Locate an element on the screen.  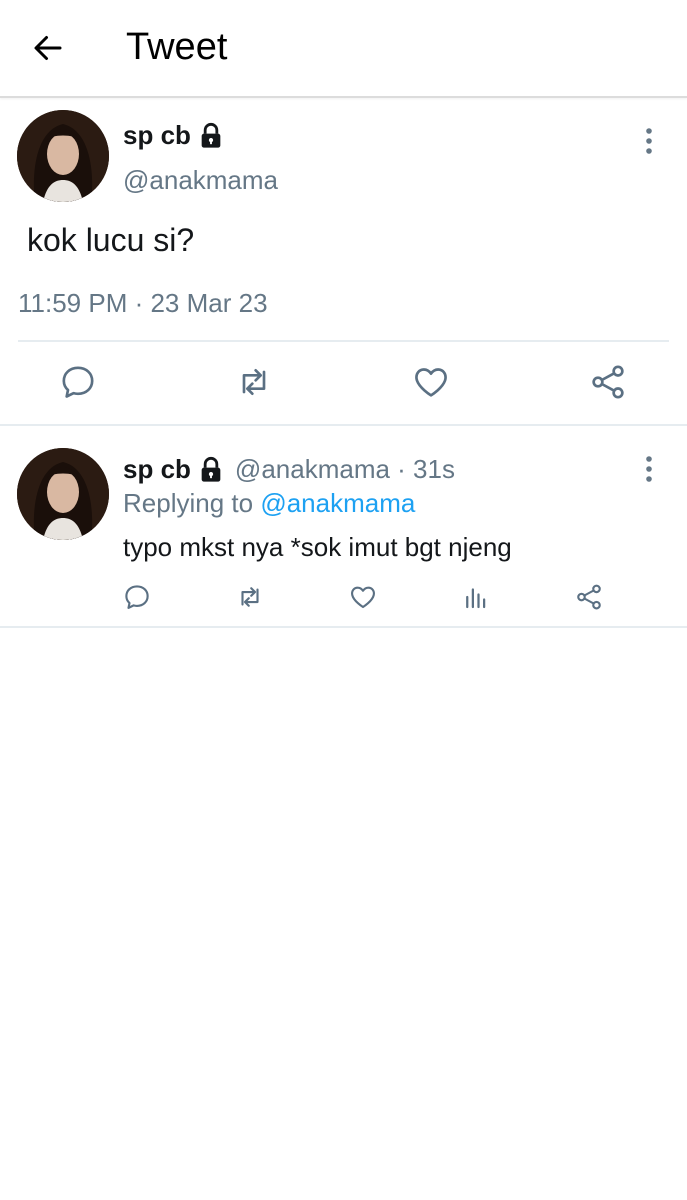
top-bar: Tweet is located at coordinates (343, 49).